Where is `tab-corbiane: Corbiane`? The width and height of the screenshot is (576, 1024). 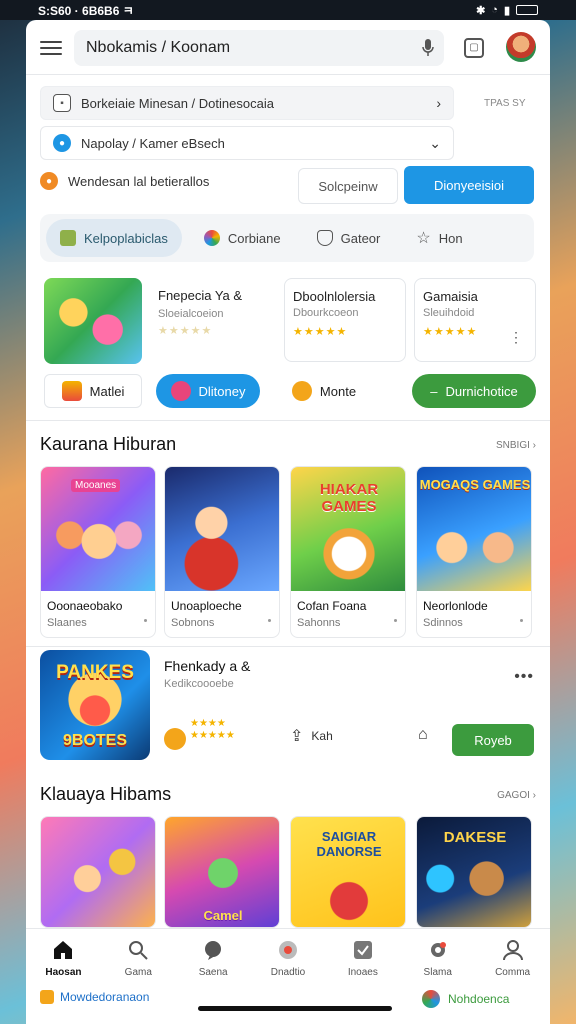 tab-corbiane: Corbiane is located at coordinates (242, 238).